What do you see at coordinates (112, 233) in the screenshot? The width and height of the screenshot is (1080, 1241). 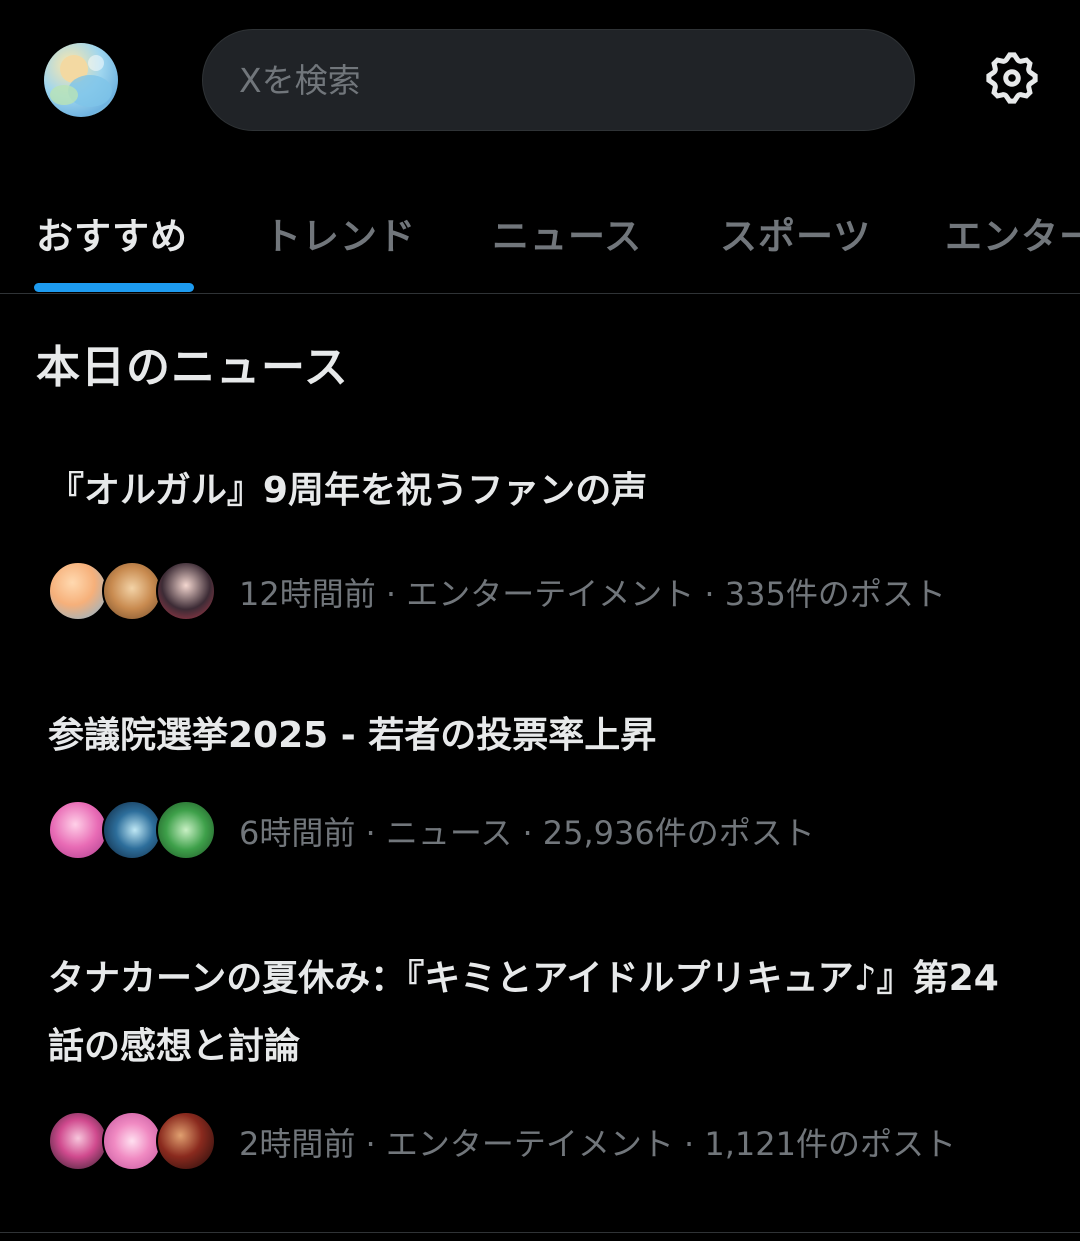 I see `tab-recommended: おすすめ` at bounding box center [112, 233].